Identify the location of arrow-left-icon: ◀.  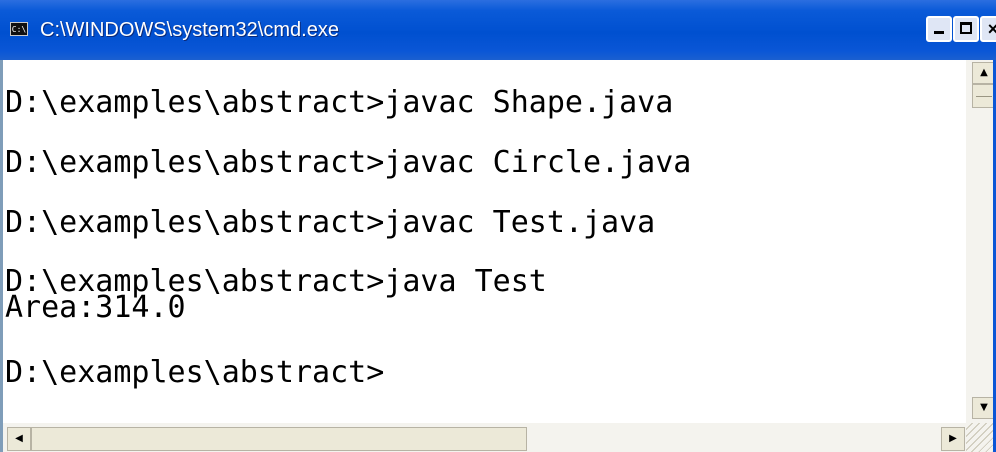
(19, 438).